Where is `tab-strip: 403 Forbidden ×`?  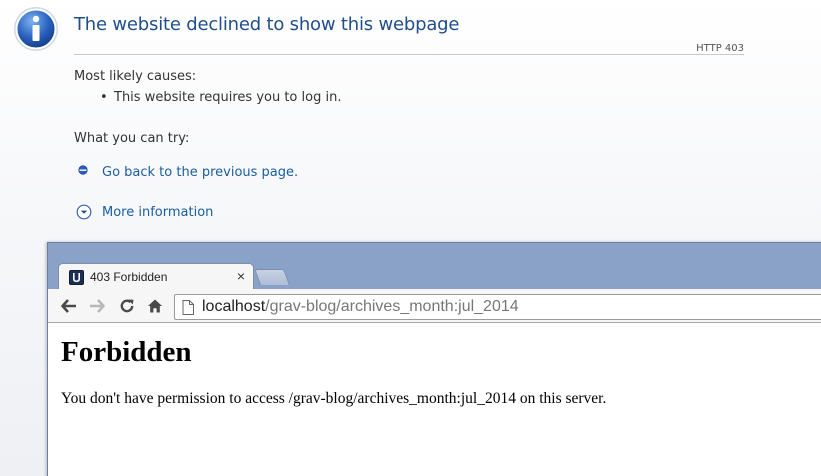 tab-strip: 403 Forbidden × is located at coordinates (434, 266).